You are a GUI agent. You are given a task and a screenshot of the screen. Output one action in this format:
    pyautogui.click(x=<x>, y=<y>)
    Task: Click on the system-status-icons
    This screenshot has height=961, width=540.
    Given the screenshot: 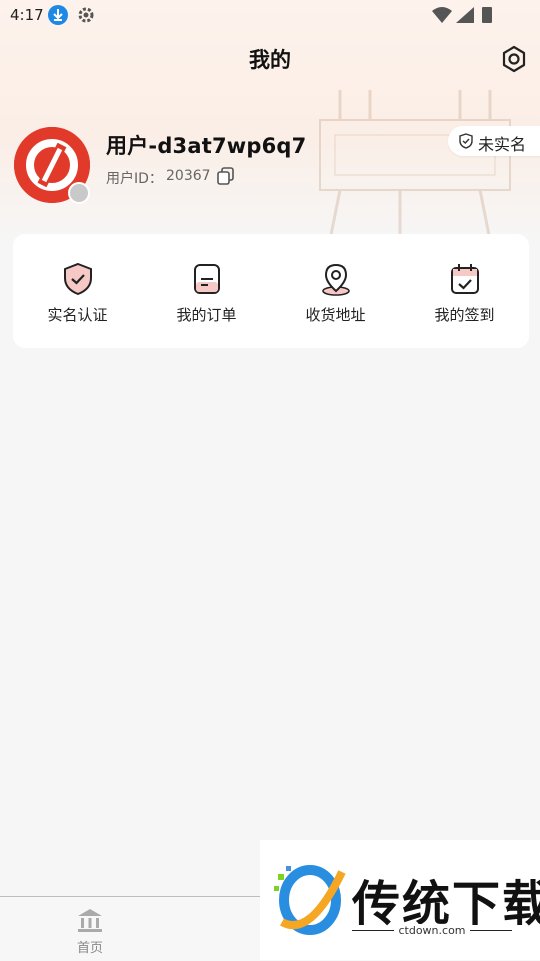 What is the action you would take?
    pyautogui.click(x=462, y=15)
    